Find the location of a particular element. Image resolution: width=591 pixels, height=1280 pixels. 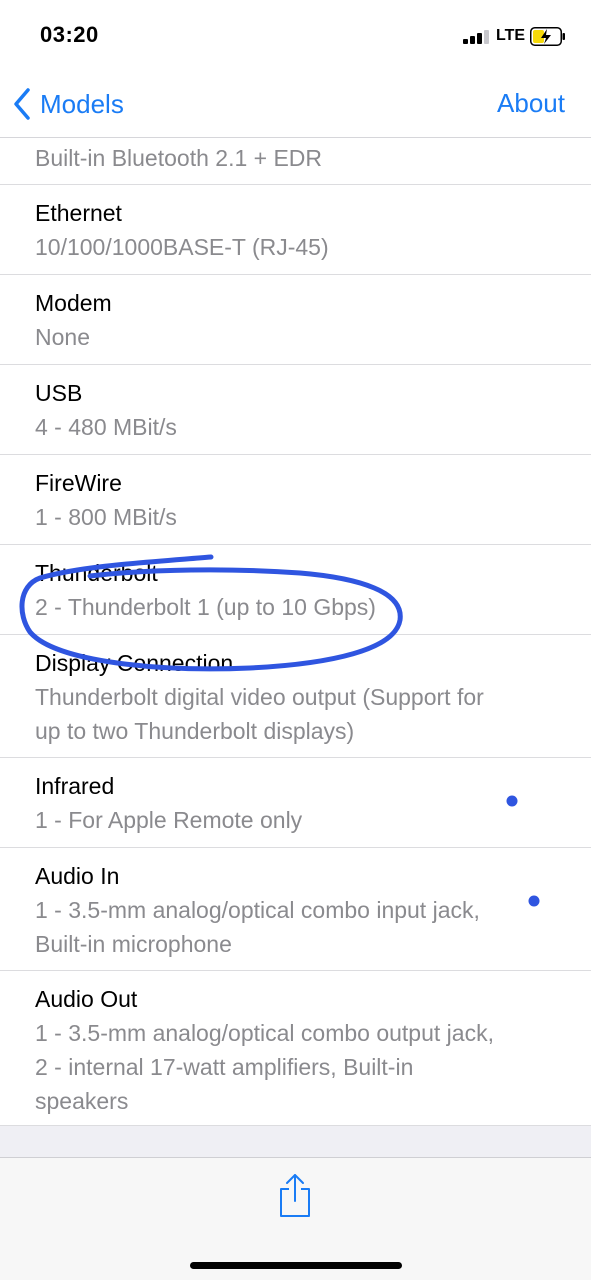

spec-title: Ethernet is located at coordinates (78, 213).